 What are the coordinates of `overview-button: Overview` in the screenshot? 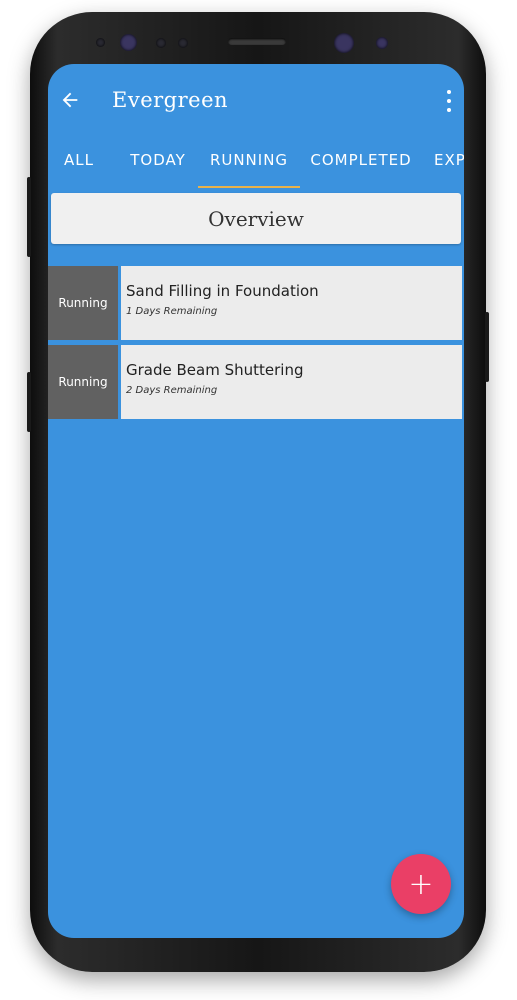 It's located at (256, 218).